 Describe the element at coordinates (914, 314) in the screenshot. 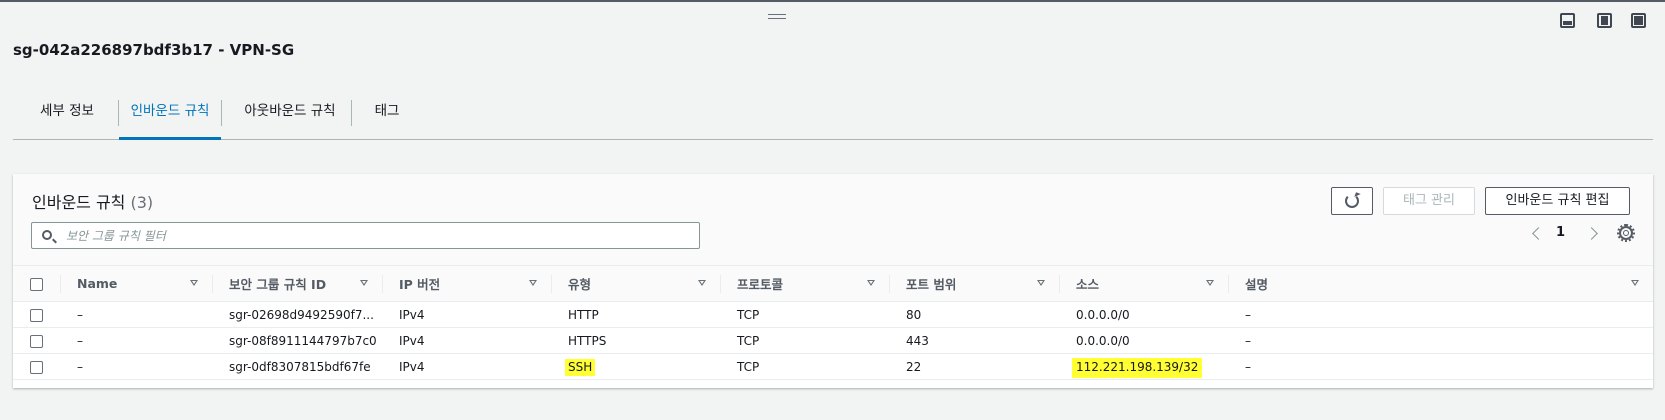

I see `cell-port-range: 80` at that location.